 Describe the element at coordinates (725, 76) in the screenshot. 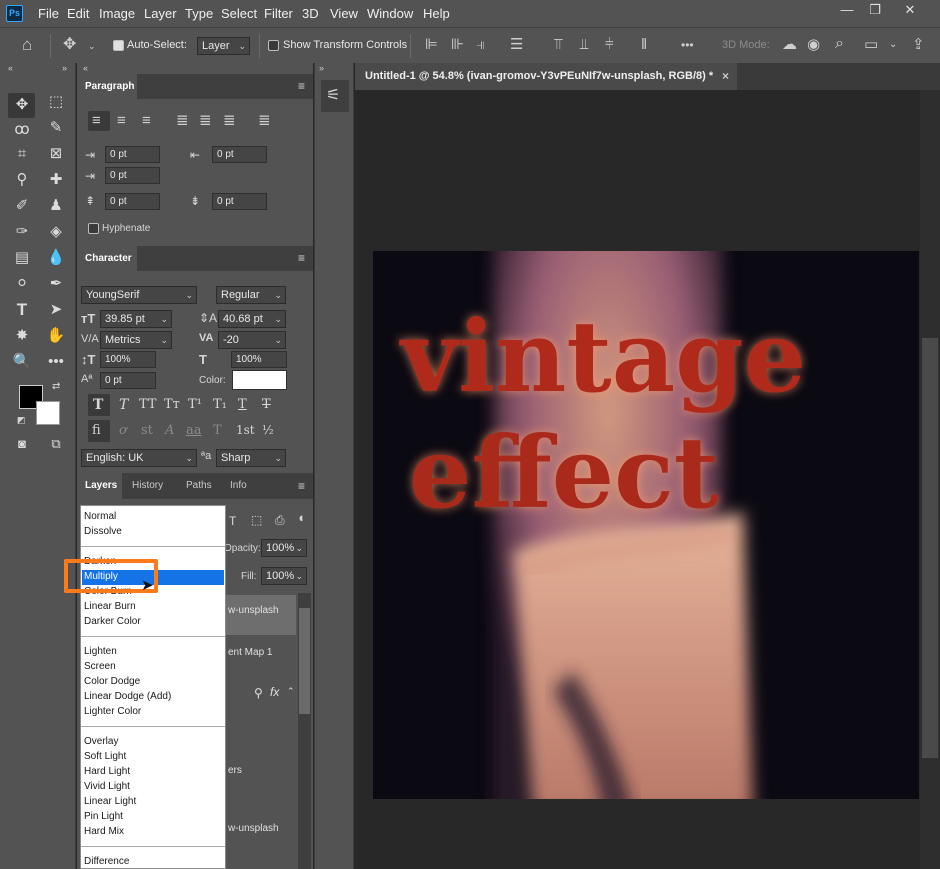

I see `close-tab-icon: ×` at that location.